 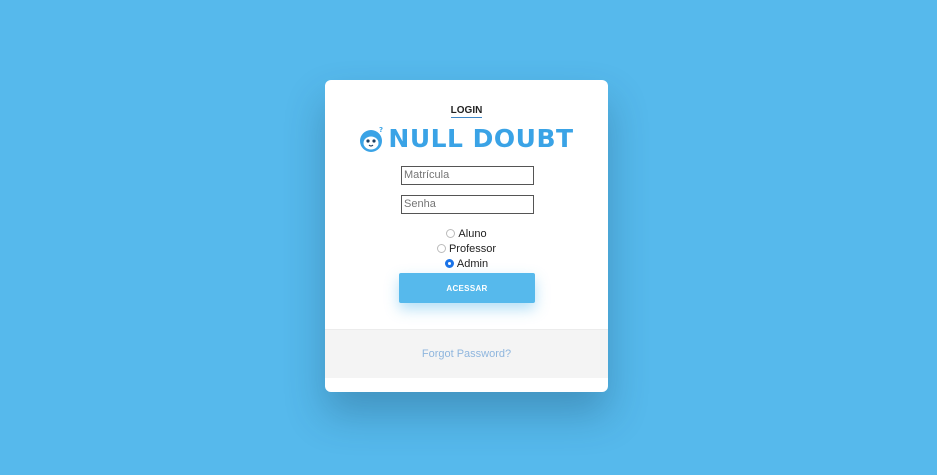 What do you see at coordinates (472, 234) in the screenshot?
I see `radio-aluno-label: Aluno` at bounding box center [472, 234].